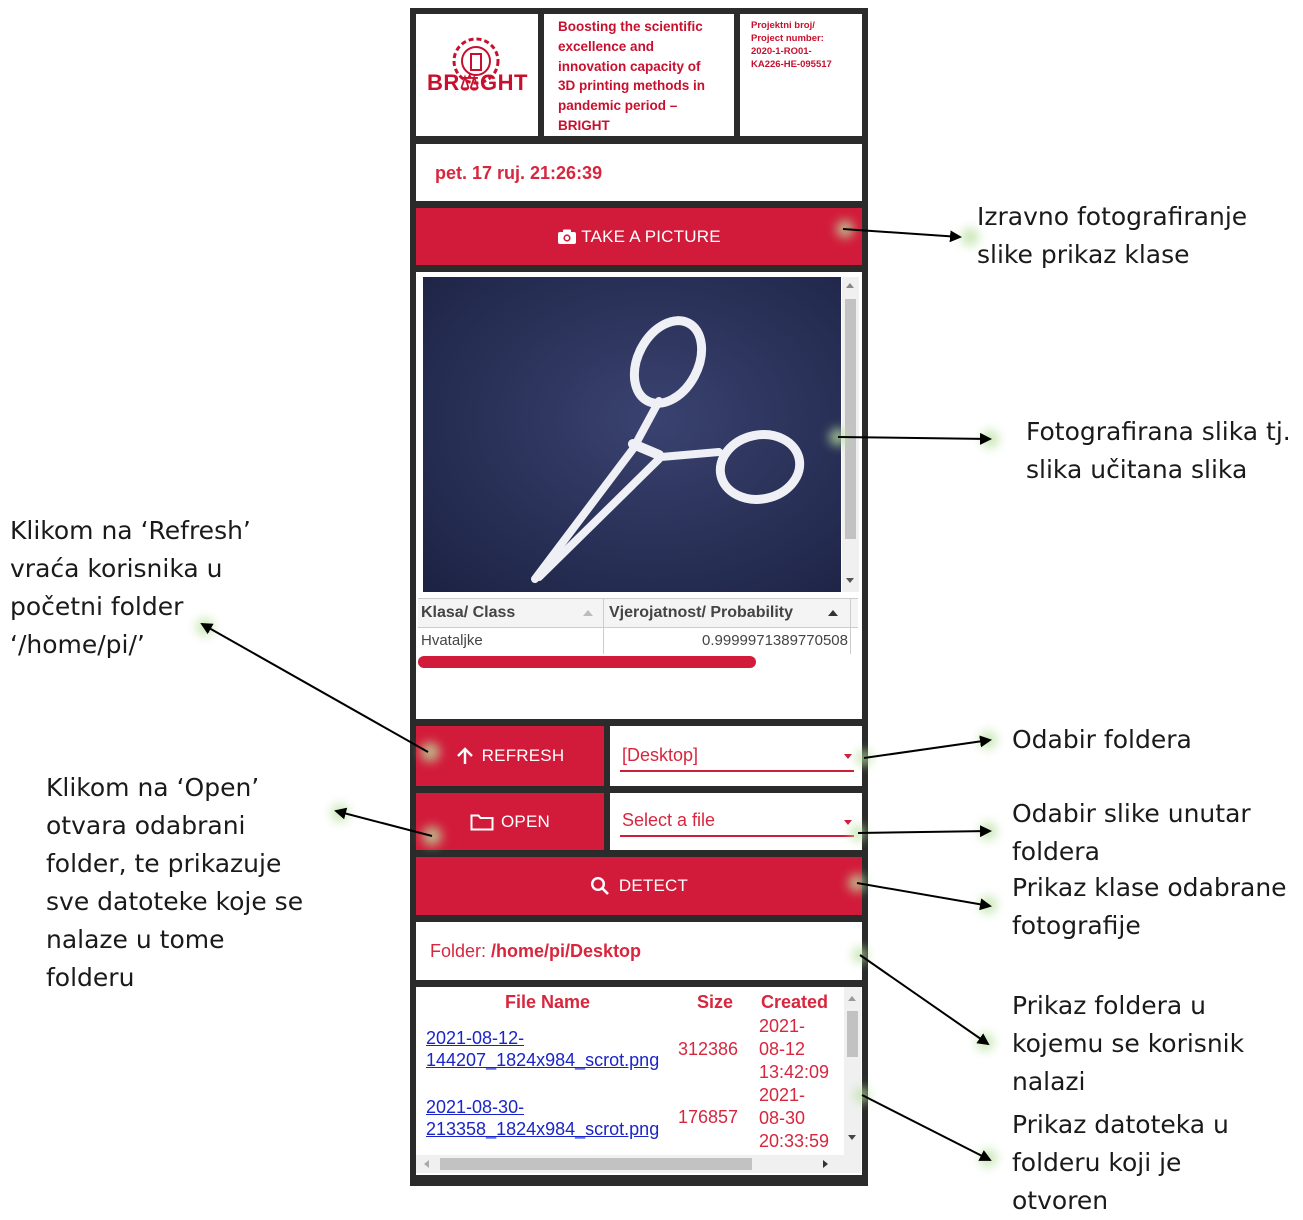 The height and width of the screenshot is (1220, 1303). What do you see at coordinates (653, 885) in the screenshot?
I see `detect-label: DETECT` at bounding box center [653, 885].